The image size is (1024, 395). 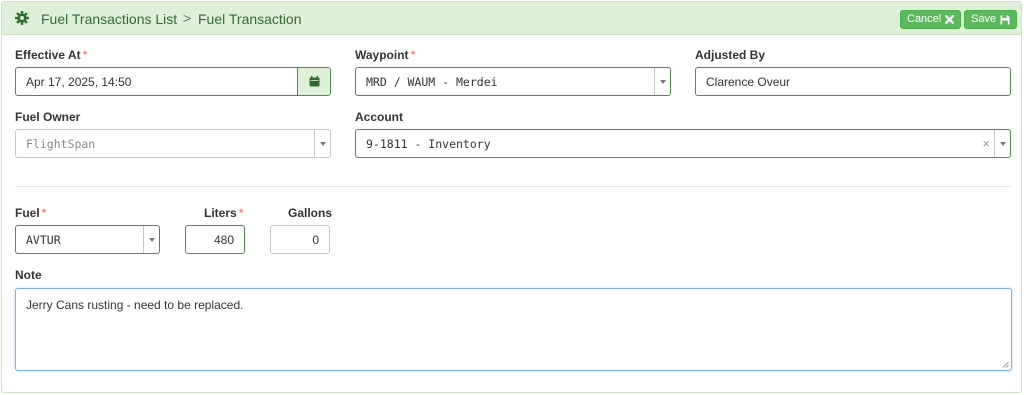 I want to click on date-picker-button, so click(x=313, y=81).